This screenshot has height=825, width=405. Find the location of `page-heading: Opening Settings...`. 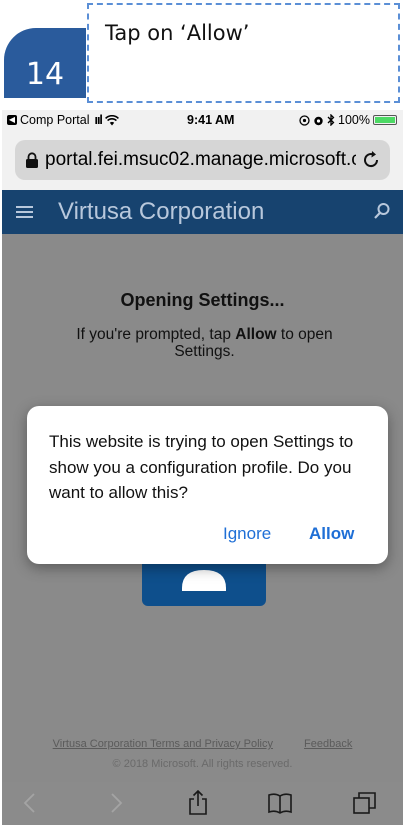

page-heading: Opening Settings... is located at coordinates (202, 300).